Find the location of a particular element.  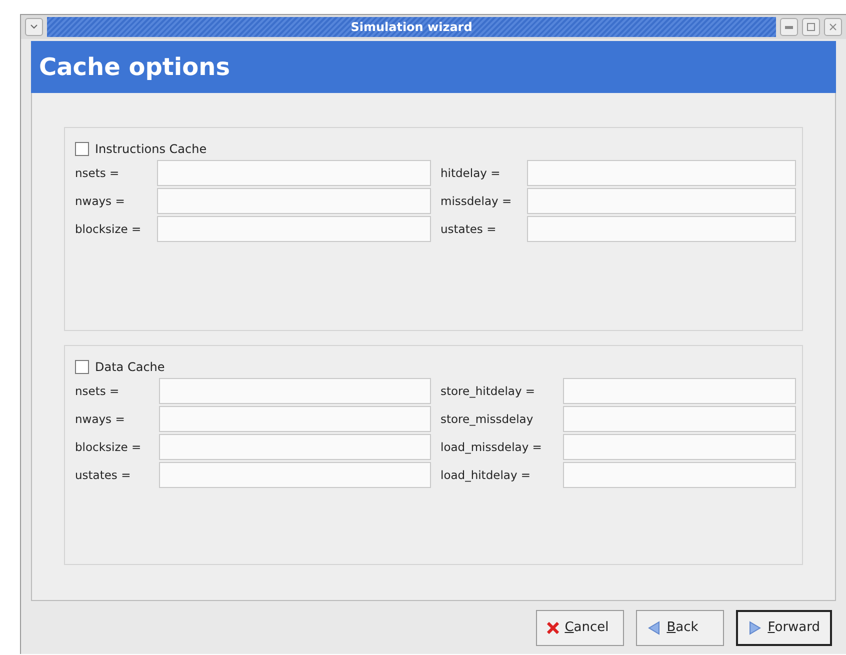

minimize-icon is located at coordinates (789, 27).